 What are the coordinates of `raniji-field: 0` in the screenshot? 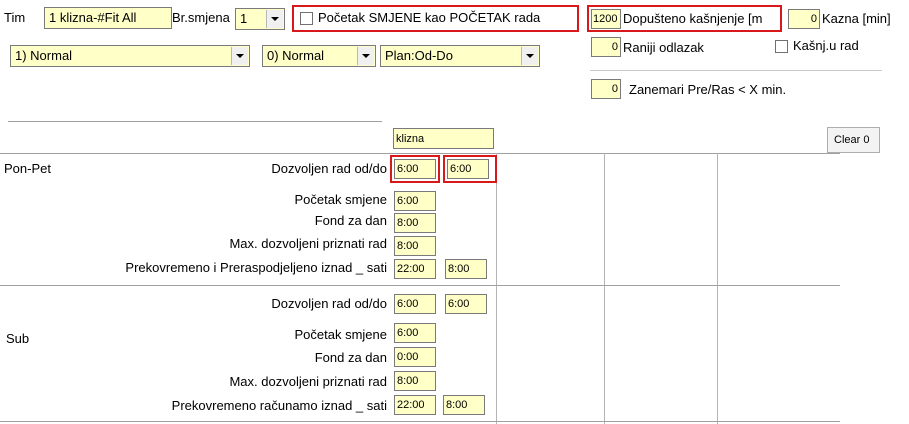 It's located at (606, 47).